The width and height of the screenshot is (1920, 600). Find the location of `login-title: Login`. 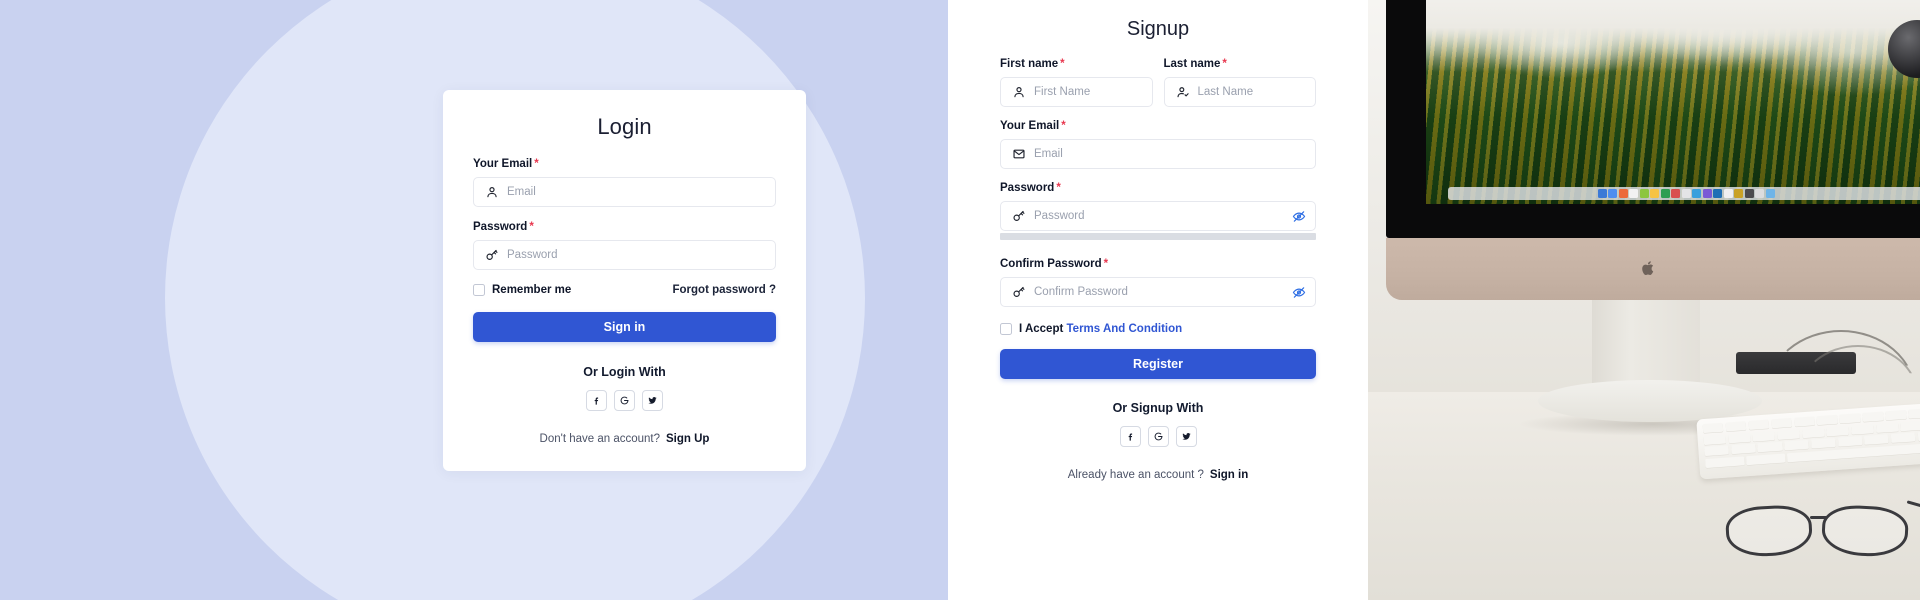

login-title: Login is located at coordinates (624, 126).